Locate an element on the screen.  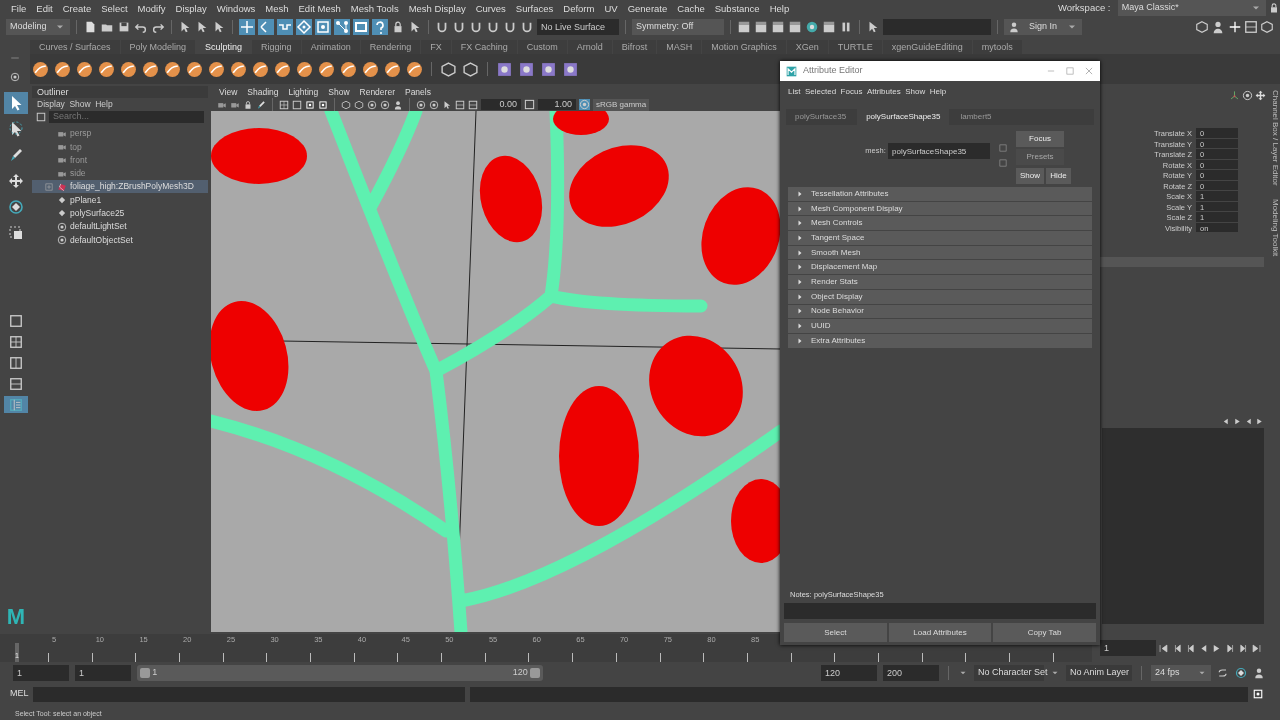
color-management-icon is located at coordinates (584, 104).